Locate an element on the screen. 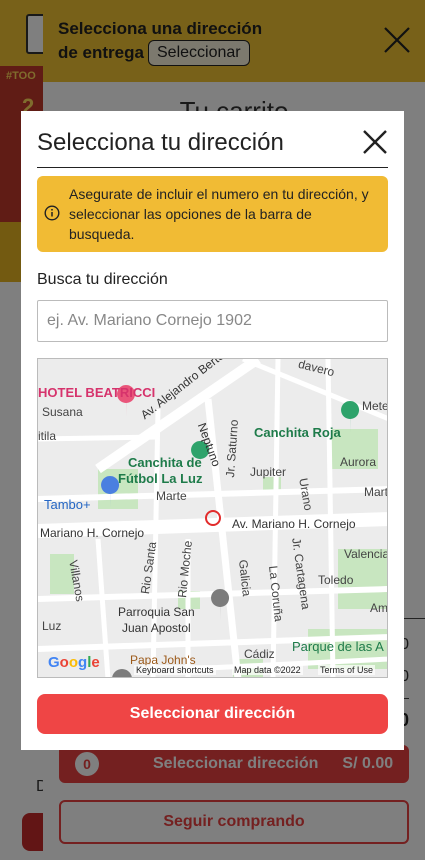 This screenshot has height=860, width=425. map-data-attribution: Map data ©2022 is located at coordinates (267, 670).